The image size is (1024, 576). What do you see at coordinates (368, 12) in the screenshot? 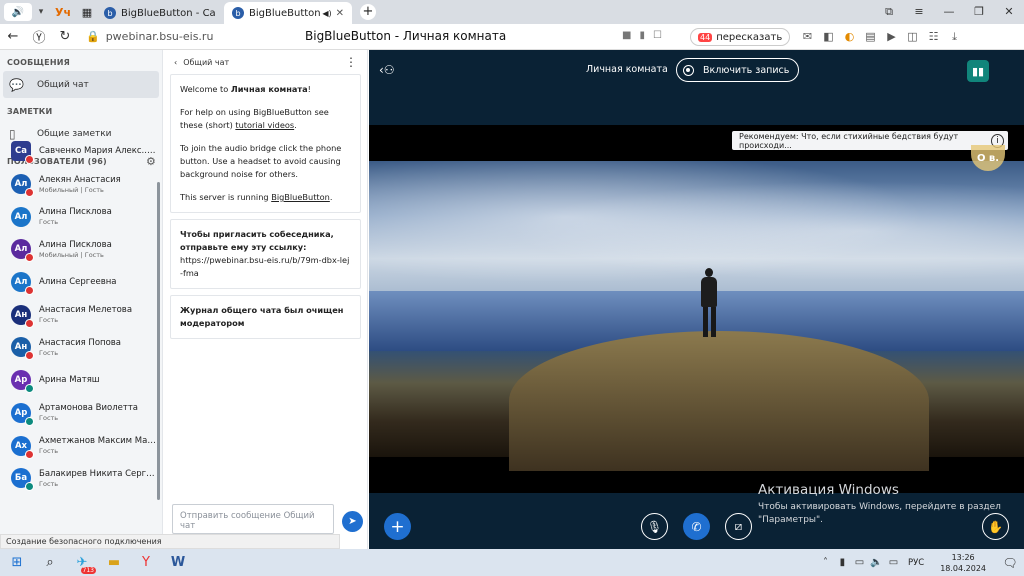
I see `new-tab-button: +` at bounding box center [368, 12].